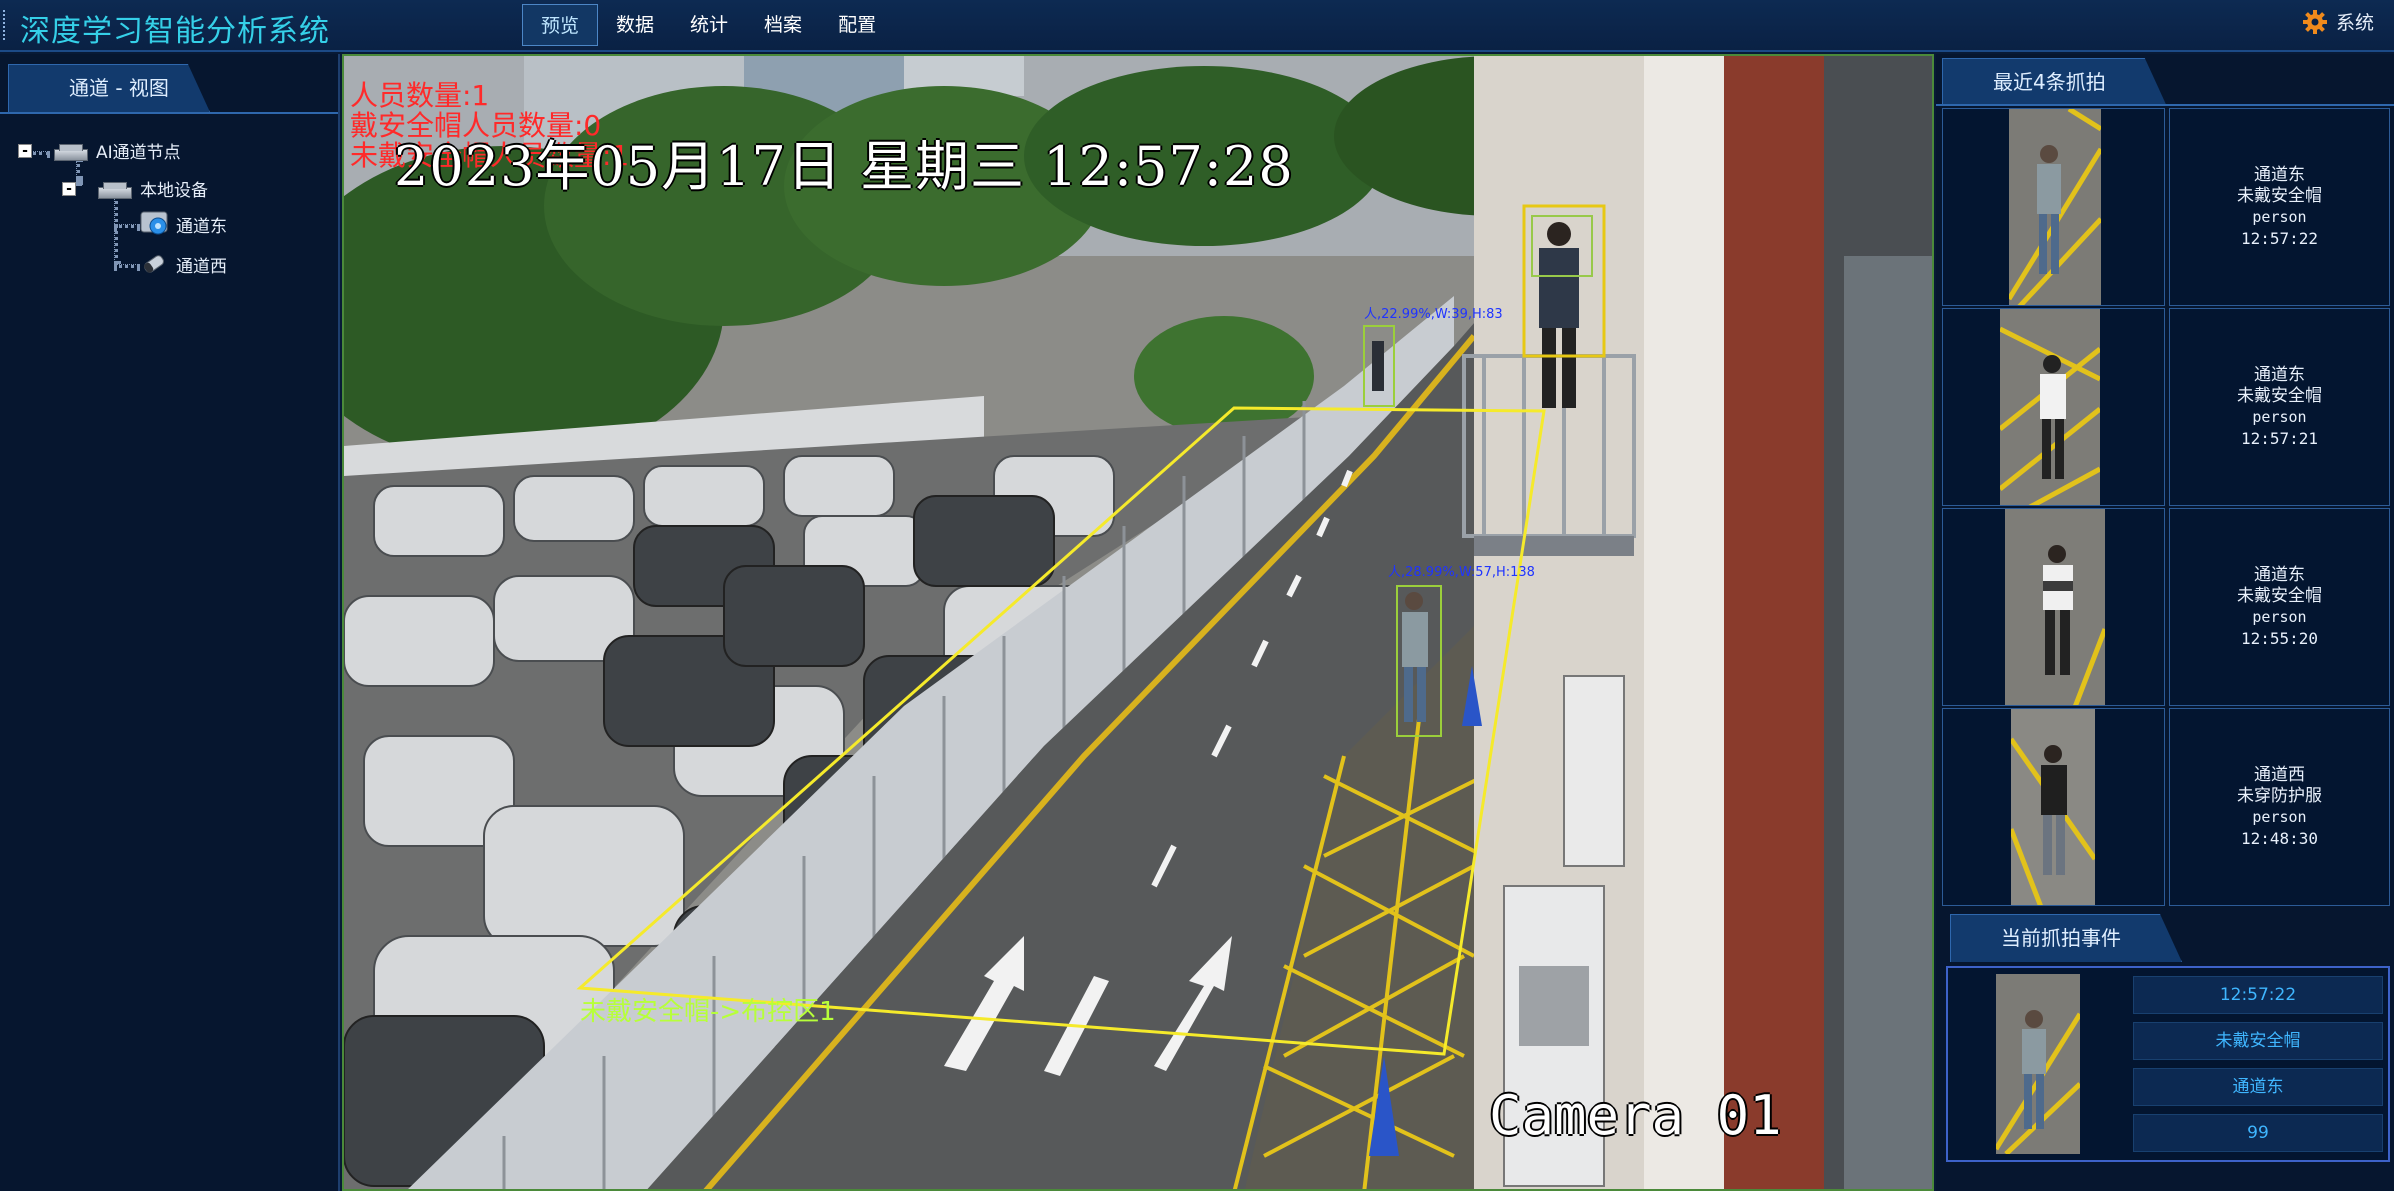 This screenshot has height=1191, width=2394. Describe the element at coordinates (1461, 572) in the screenshot. I see `detection-label: 人,28.99%,W:57,H:138` at that location.